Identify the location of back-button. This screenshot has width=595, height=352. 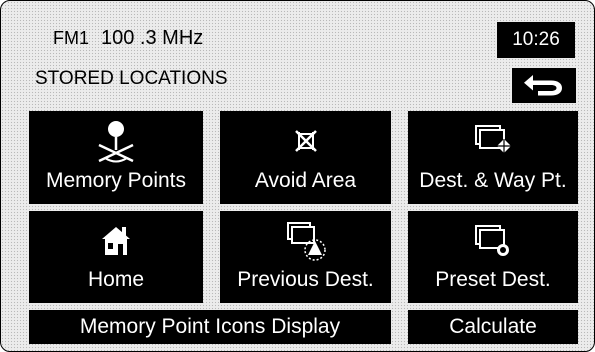
(544, 85).